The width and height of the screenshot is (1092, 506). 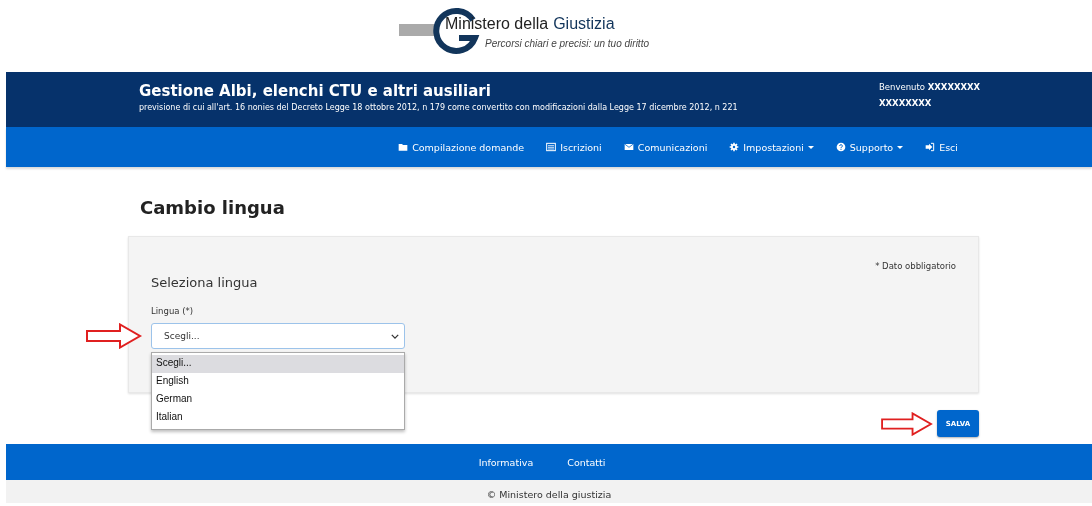 What do you see at coordinates (278, 400) in the screenshot?
I see `dropdown-option: German` at bounding box center [278, 400].